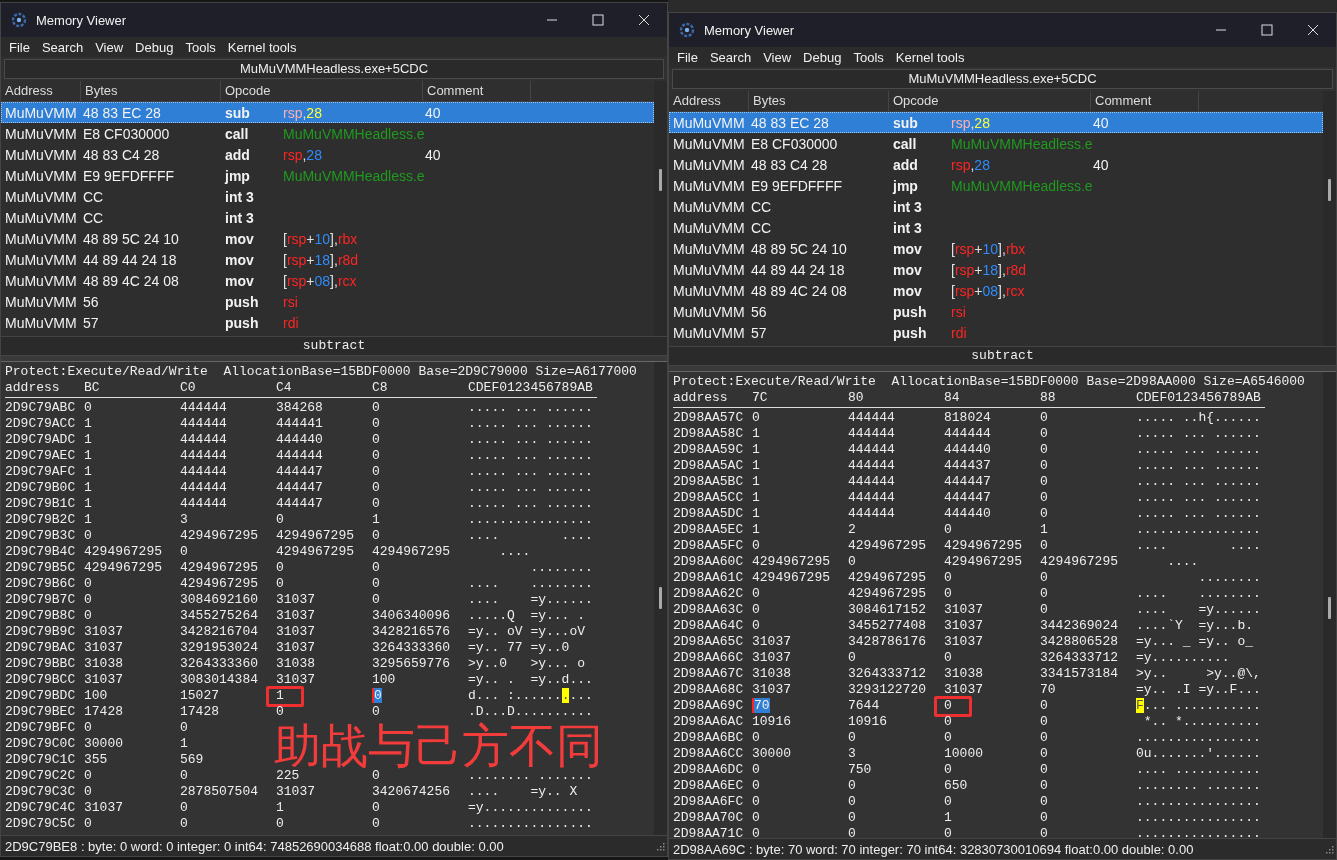 This screenshot has height=860, width=1337. What do you see at coordinates (411, 791) in the screenshot?
I see `value-cell: 3420674256` at bounding box center [411, 791].